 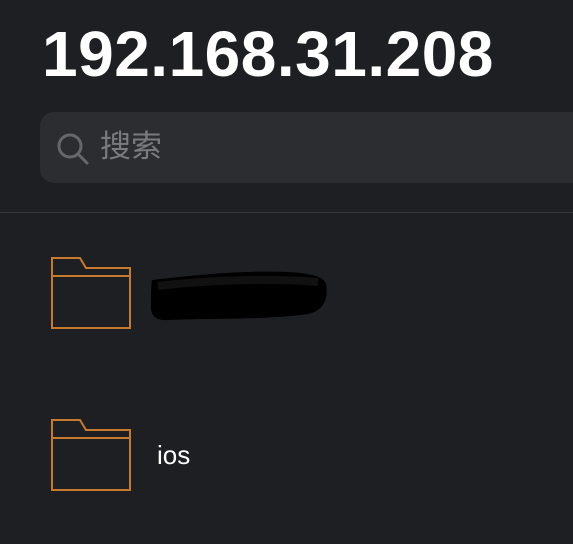 What do you see at coordinates (131, 147) in the screenshot?
I see `search-placeholder: 搜索` at bounding box center [131, 147].